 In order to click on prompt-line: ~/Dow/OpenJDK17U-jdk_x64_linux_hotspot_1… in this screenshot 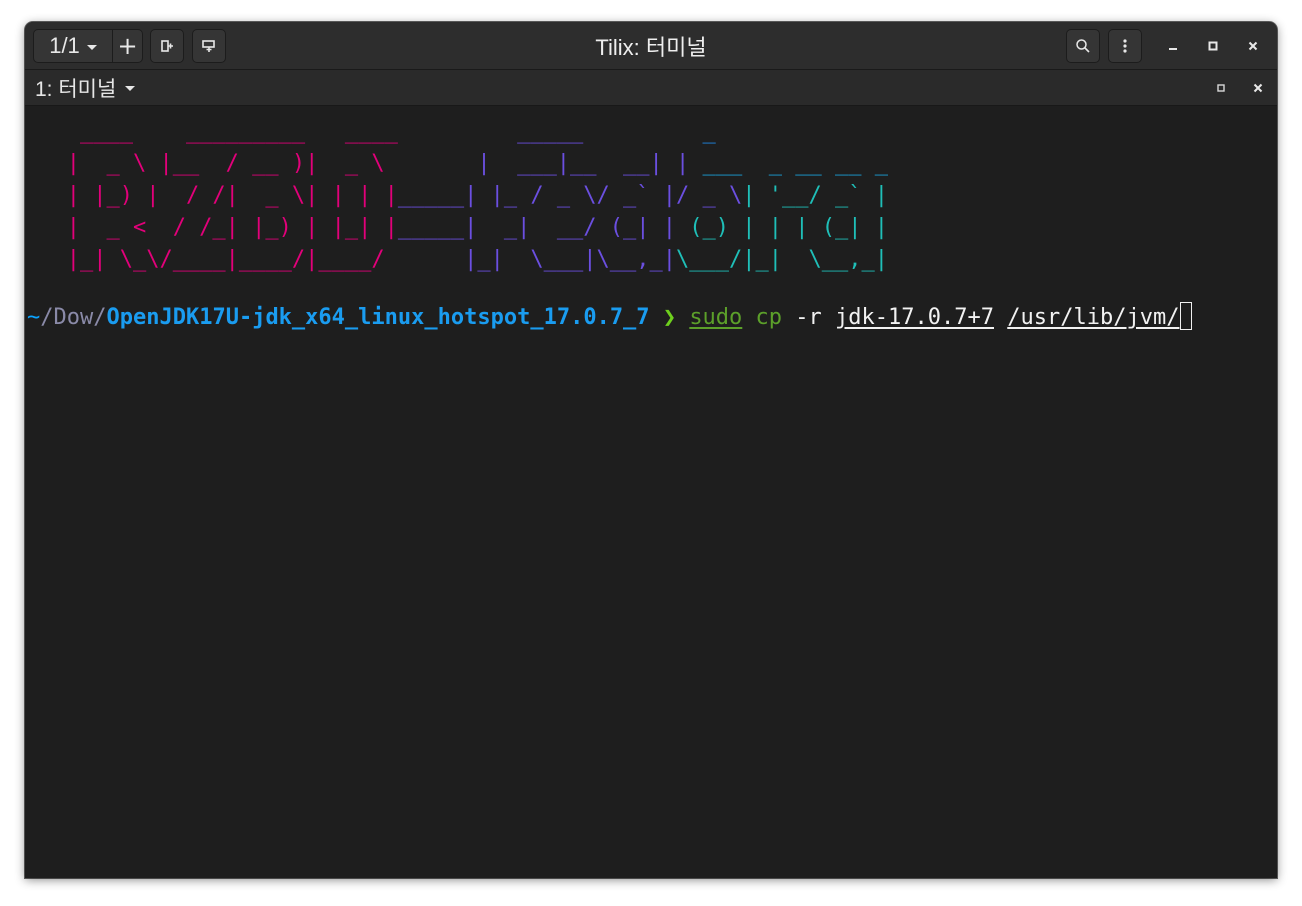, I will do `click(610, 318)`.